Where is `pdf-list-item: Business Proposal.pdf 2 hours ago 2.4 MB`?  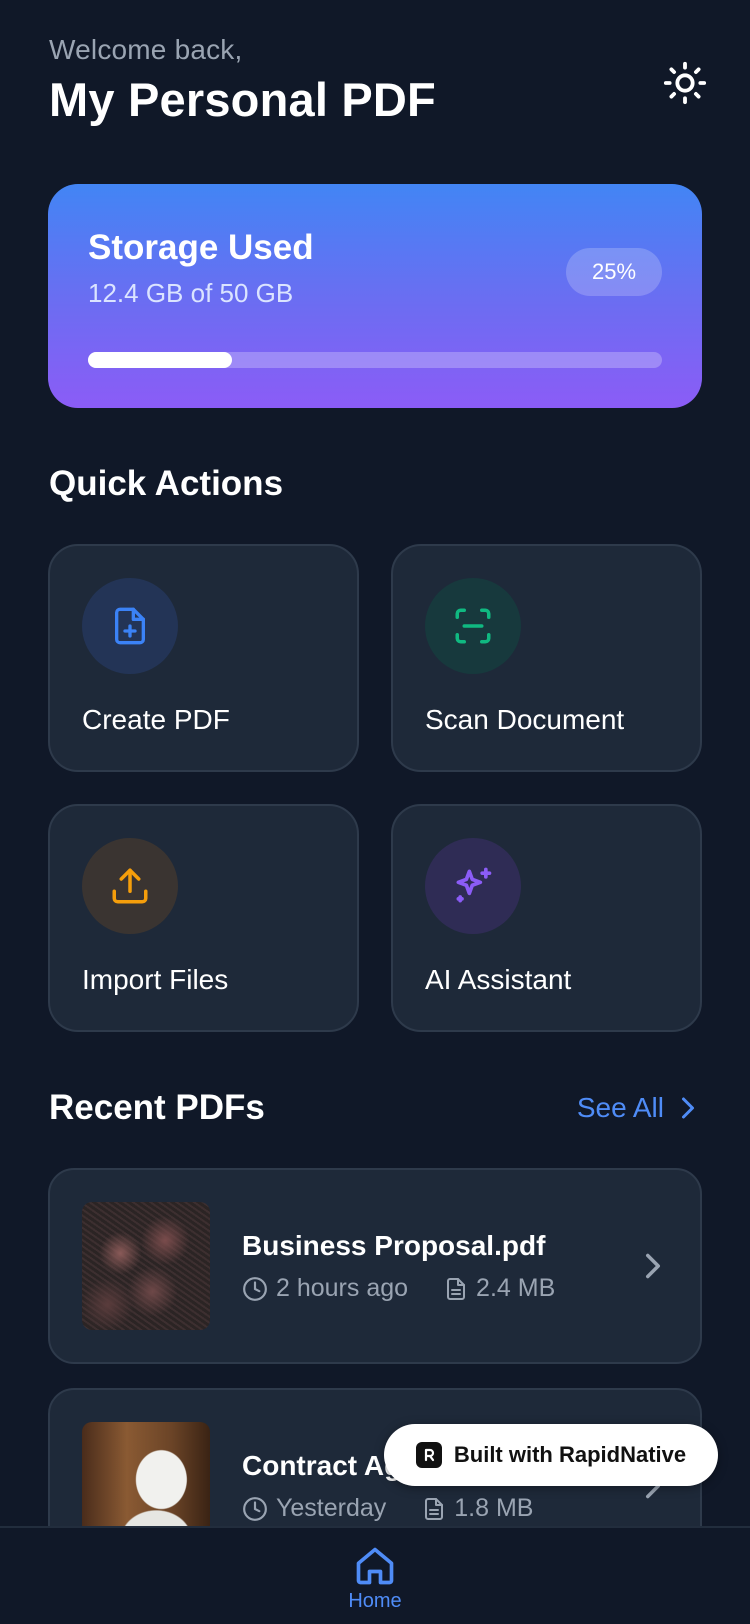 pdf-list-item: Business Proposal.pdf 2 hours ago 2.4 MB is located at coordinates (375, 1266).